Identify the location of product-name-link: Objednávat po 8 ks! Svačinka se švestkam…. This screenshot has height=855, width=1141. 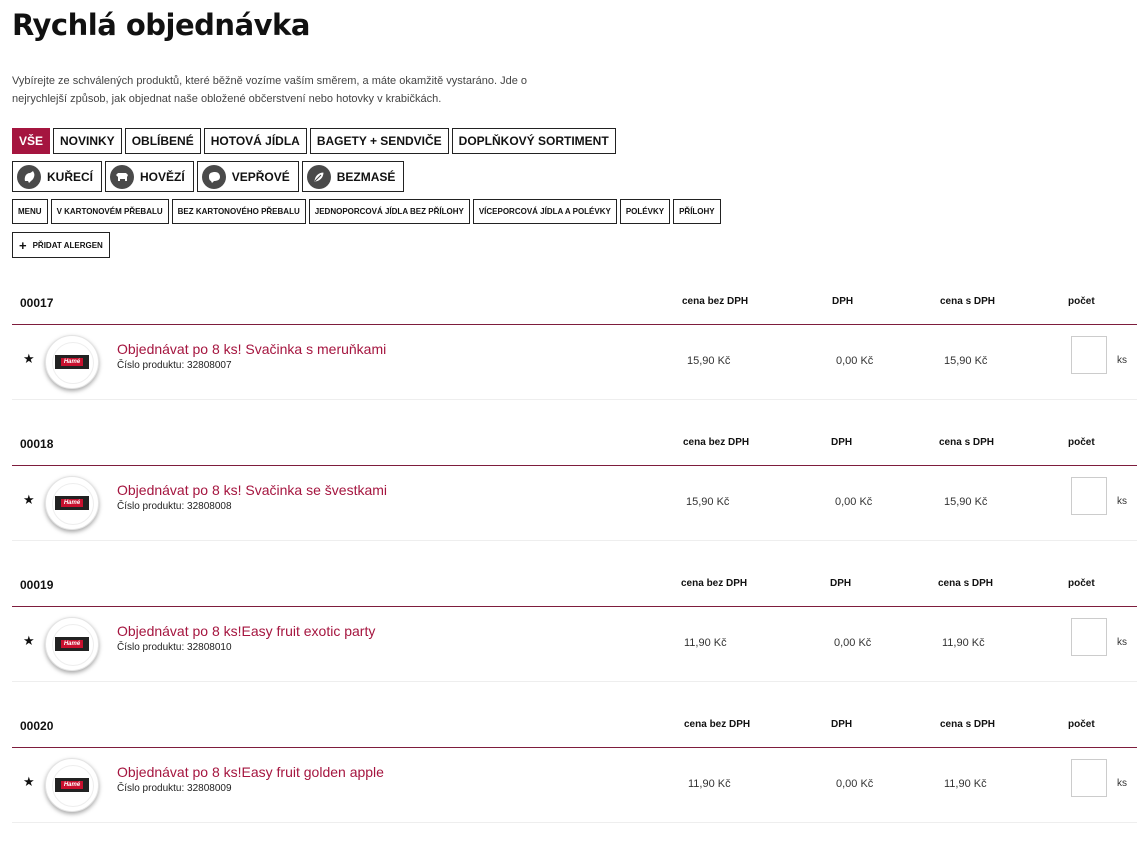
(252, 490).